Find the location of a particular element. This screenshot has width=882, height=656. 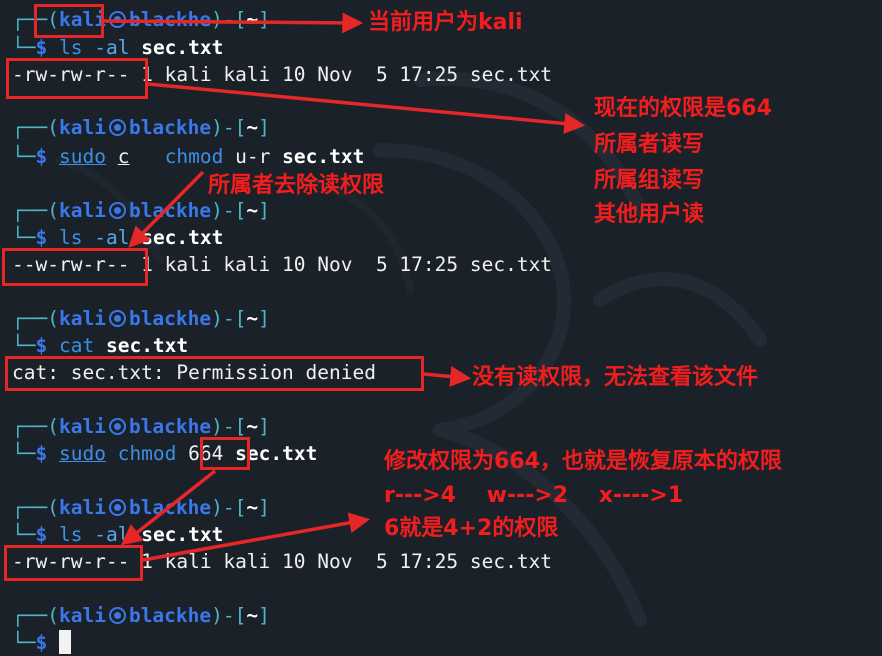

note-group-rw: 所属组读写 is located at coordinates (649, 180).